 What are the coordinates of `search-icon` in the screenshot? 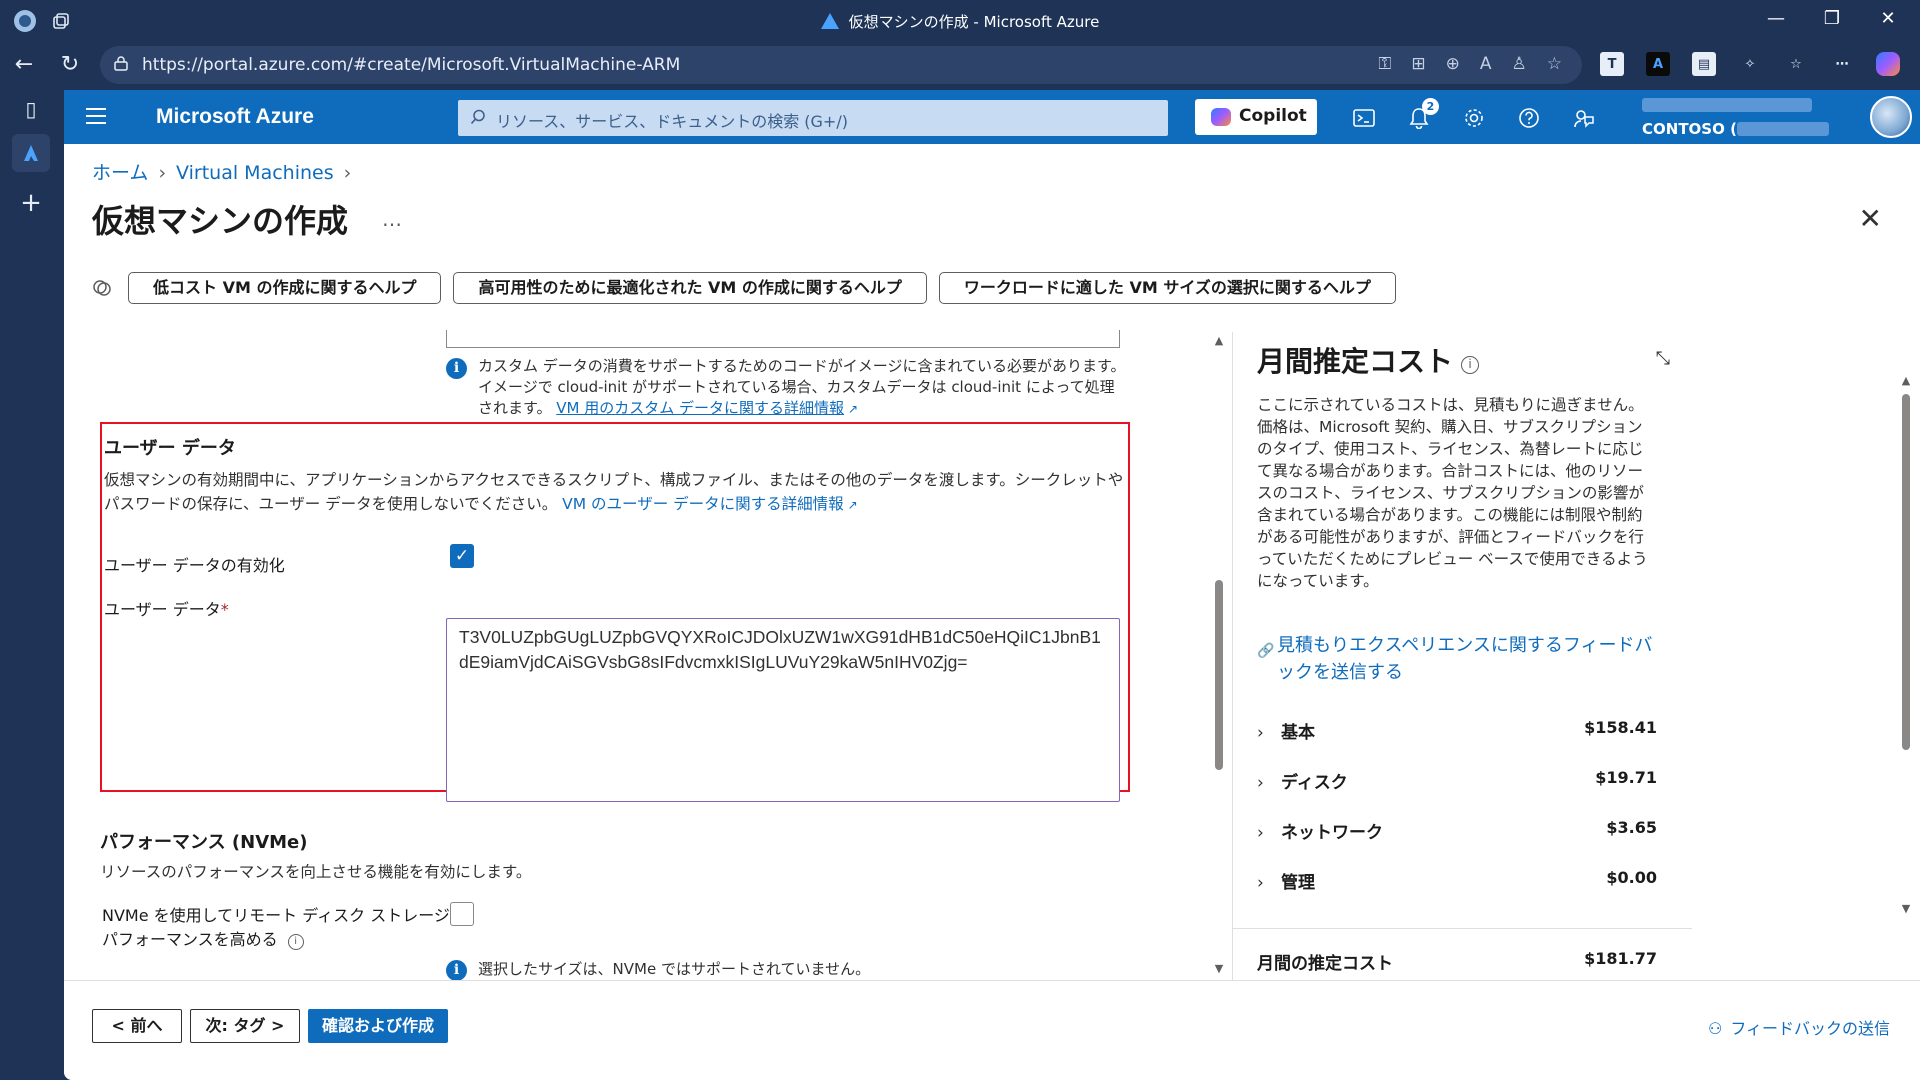 It's located at (477, 117).